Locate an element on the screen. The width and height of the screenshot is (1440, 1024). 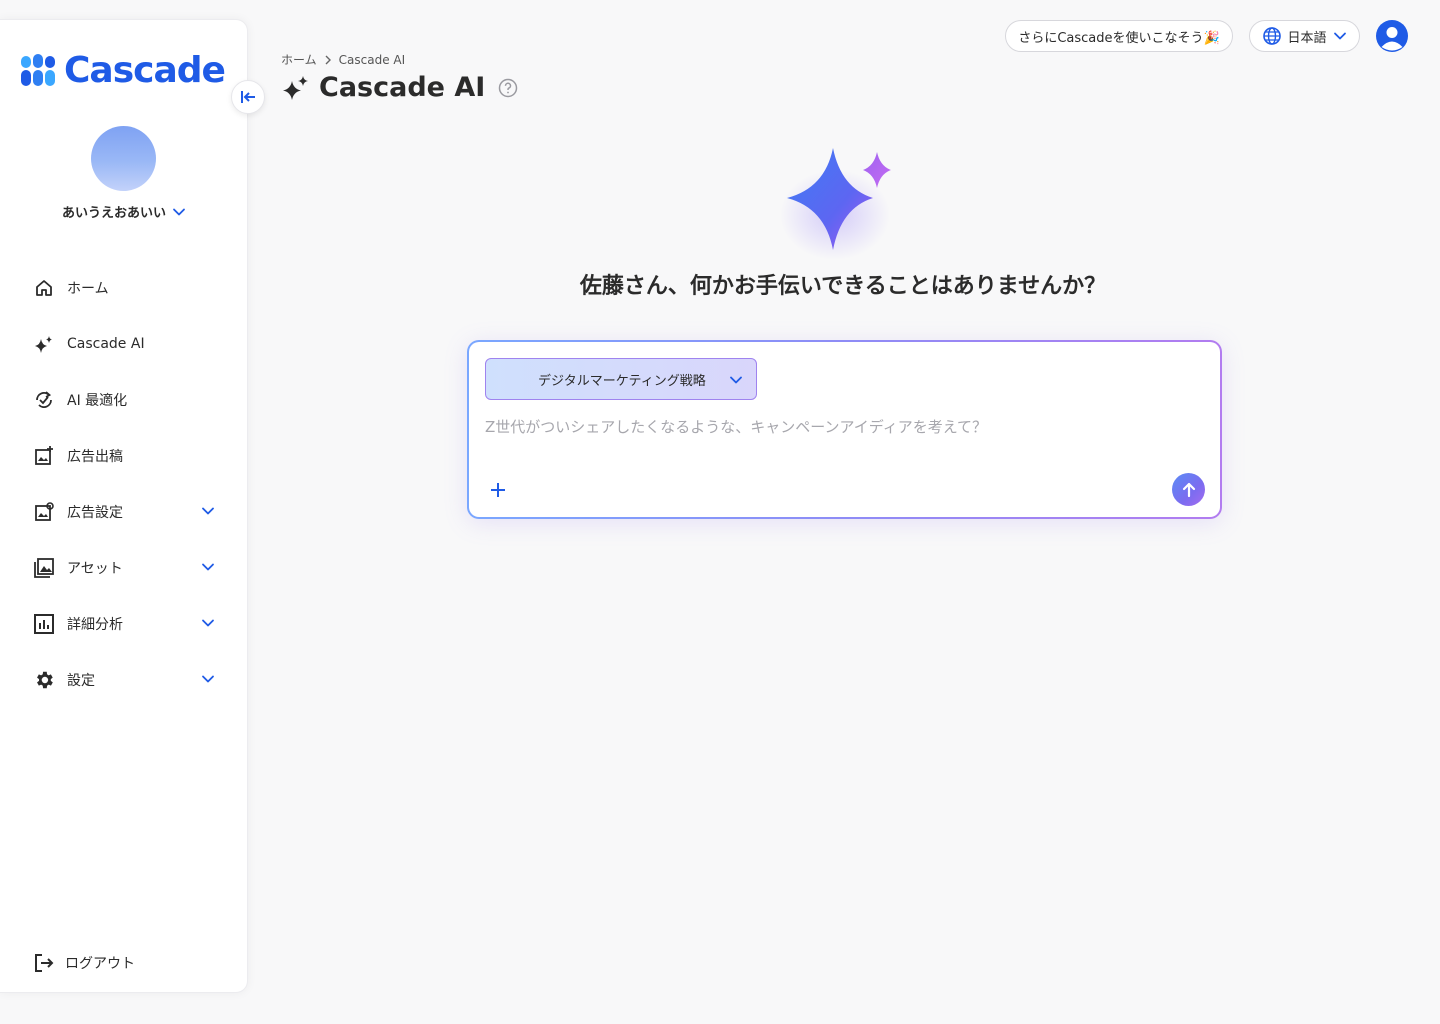
promo-button: さらにCascadeを使いこなそう🎉 is located at coordinates (1119, 36).